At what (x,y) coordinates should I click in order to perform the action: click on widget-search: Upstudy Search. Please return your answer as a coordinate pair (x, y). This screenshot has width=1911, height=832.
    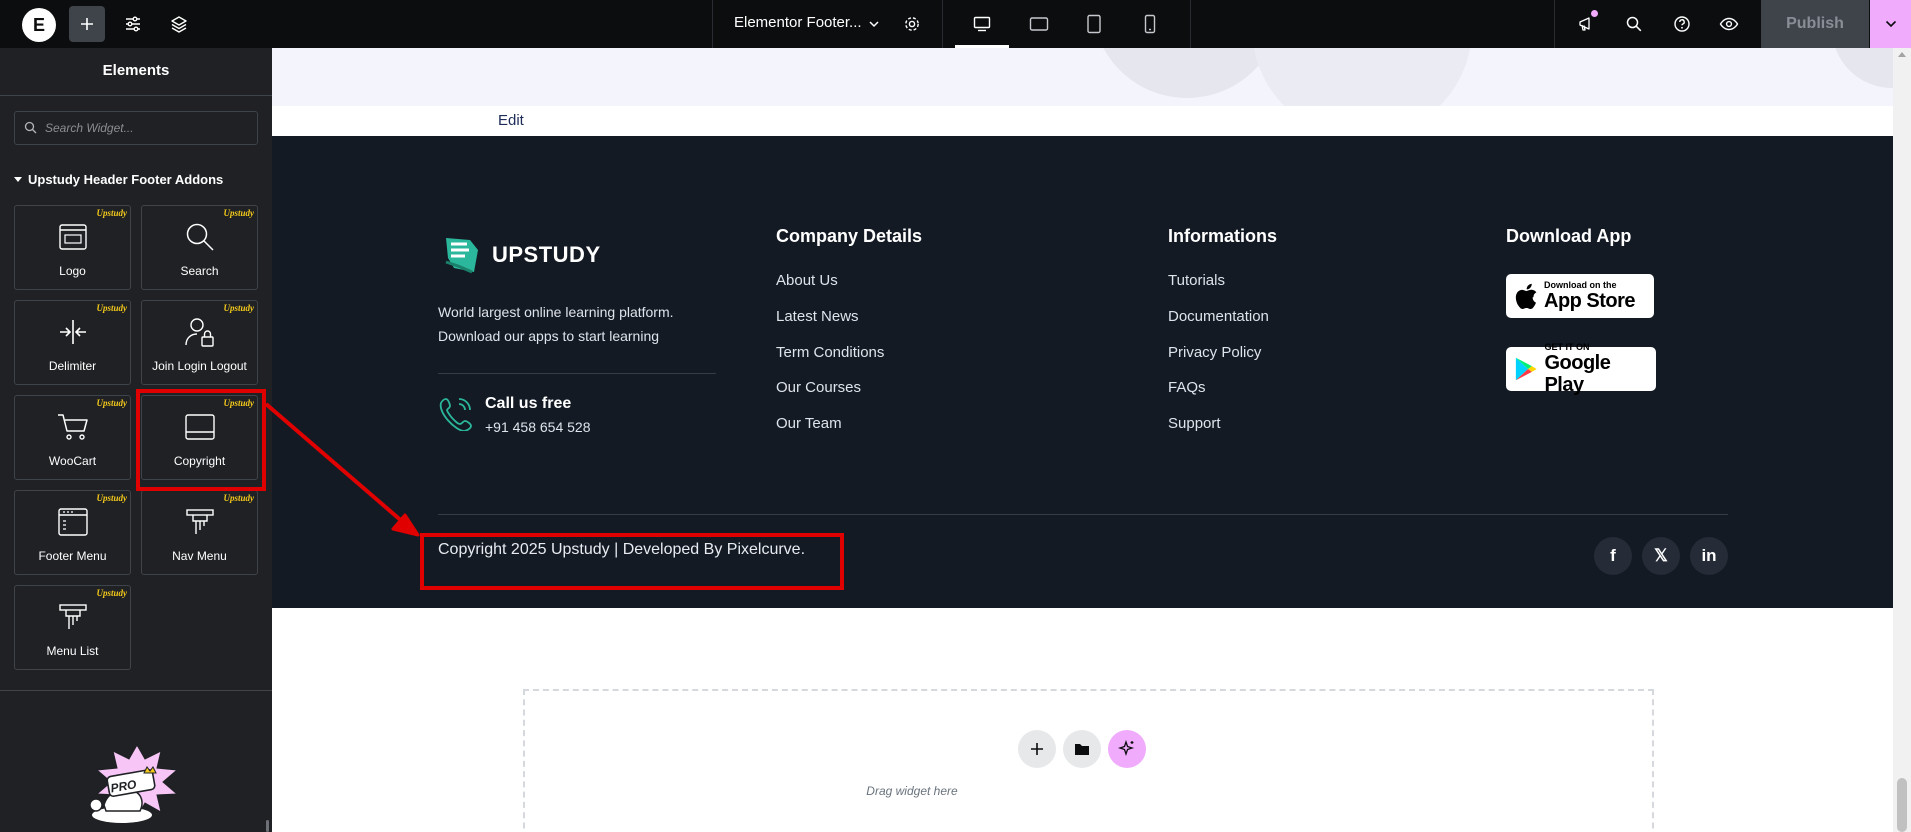
    Looking at the image, I should click on (199, 247).